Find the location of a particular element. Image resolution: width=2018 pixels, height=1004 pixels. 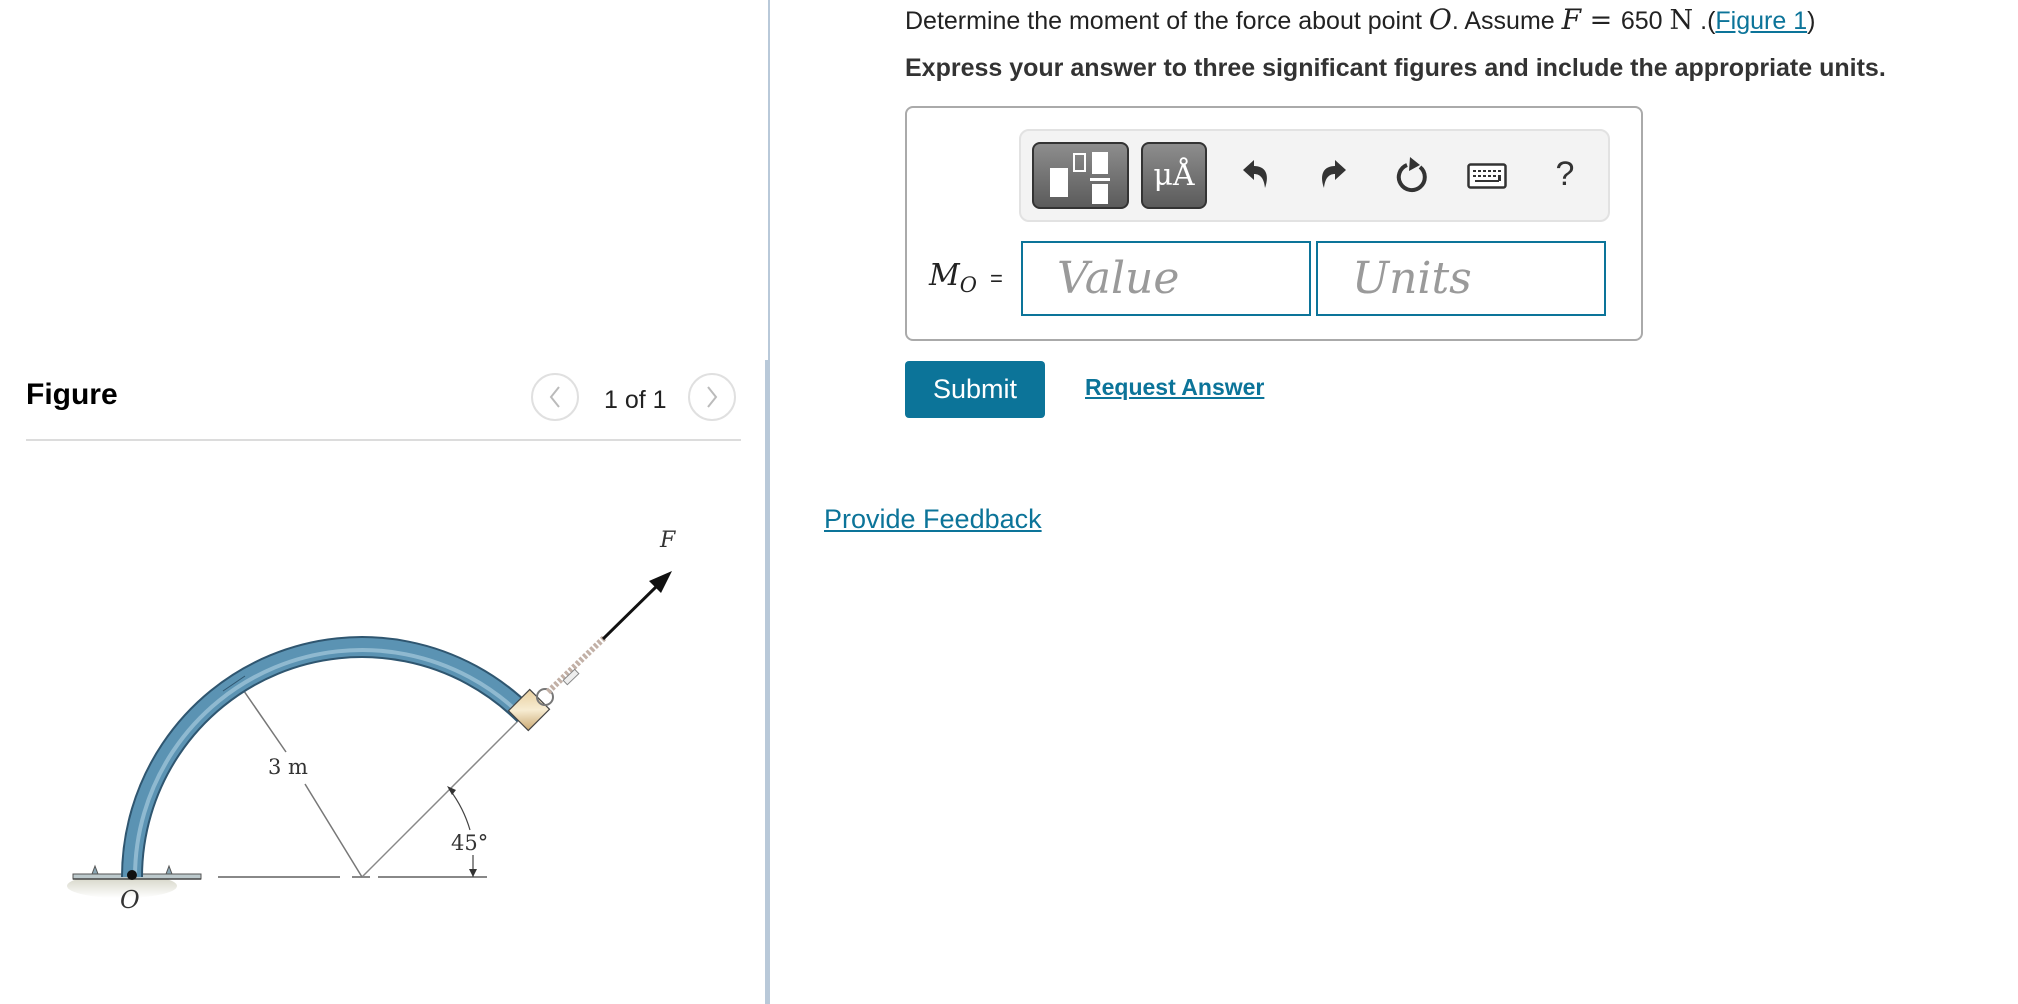

keyboard-icon is located at coordinates (1487, 176).